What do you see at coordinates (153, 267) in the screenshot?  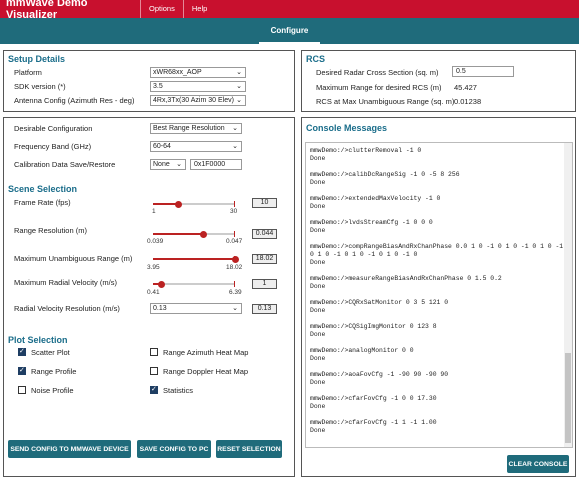 I see `max-range-min: 3.95` at bounding box center [153, 267].